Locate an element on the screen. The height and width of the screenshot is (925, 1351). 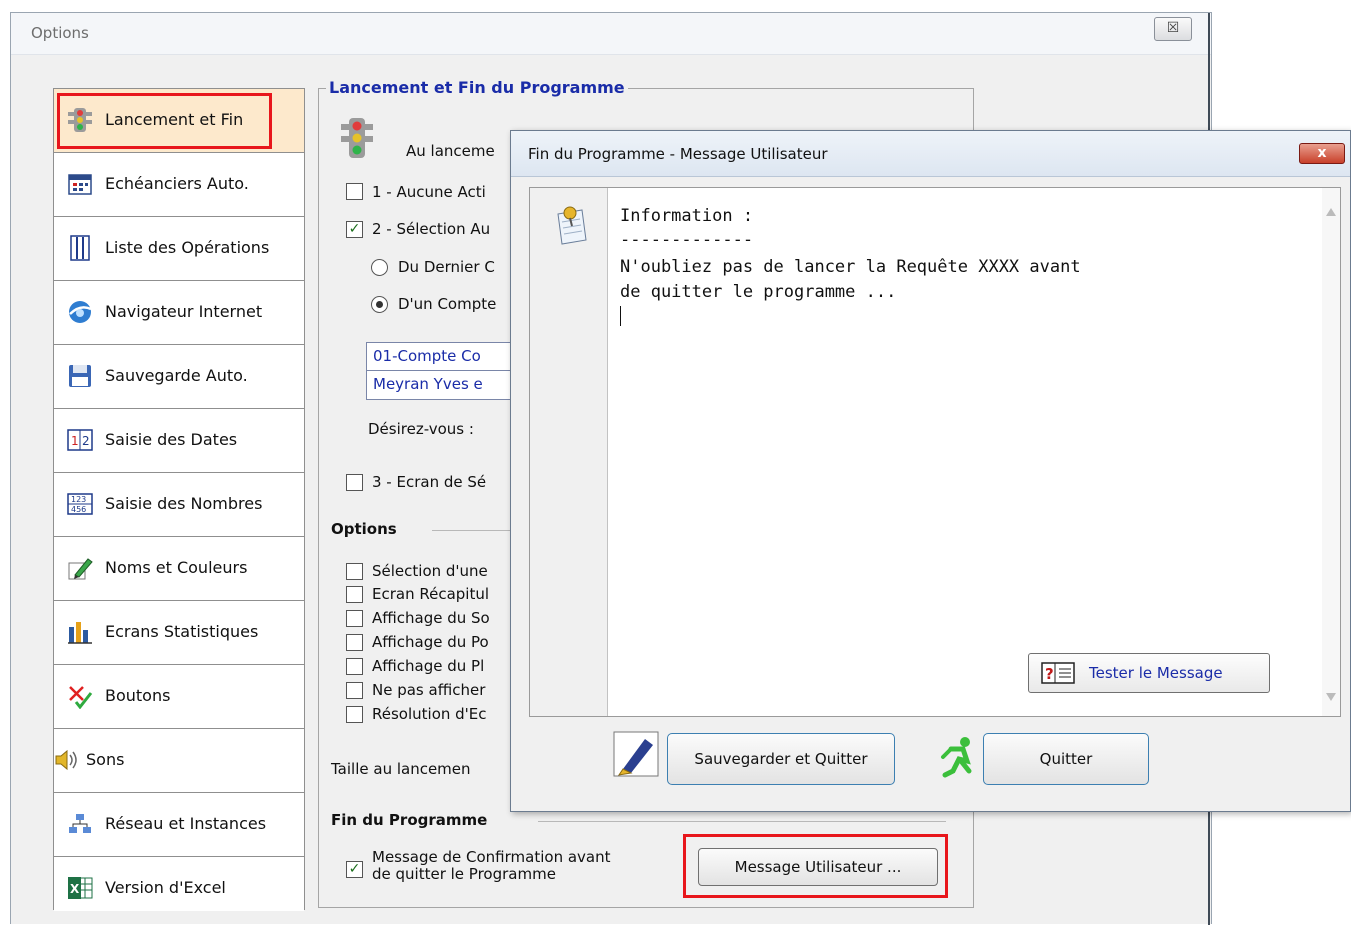
sidebar-item-label: Sauvegarde Auto. is located at coordinates (176, 375).